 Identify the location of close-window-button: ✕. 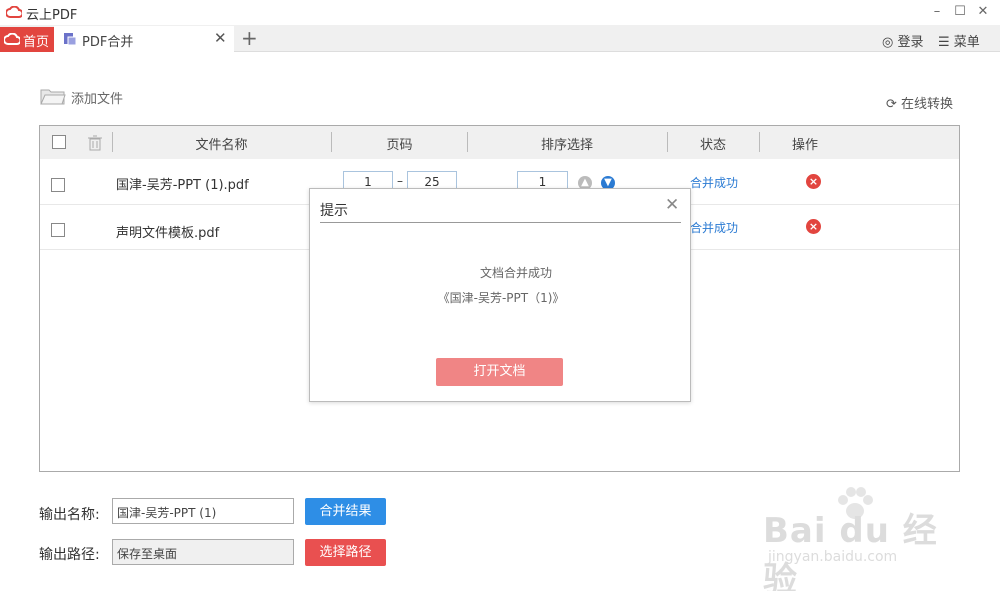
(983, 12).